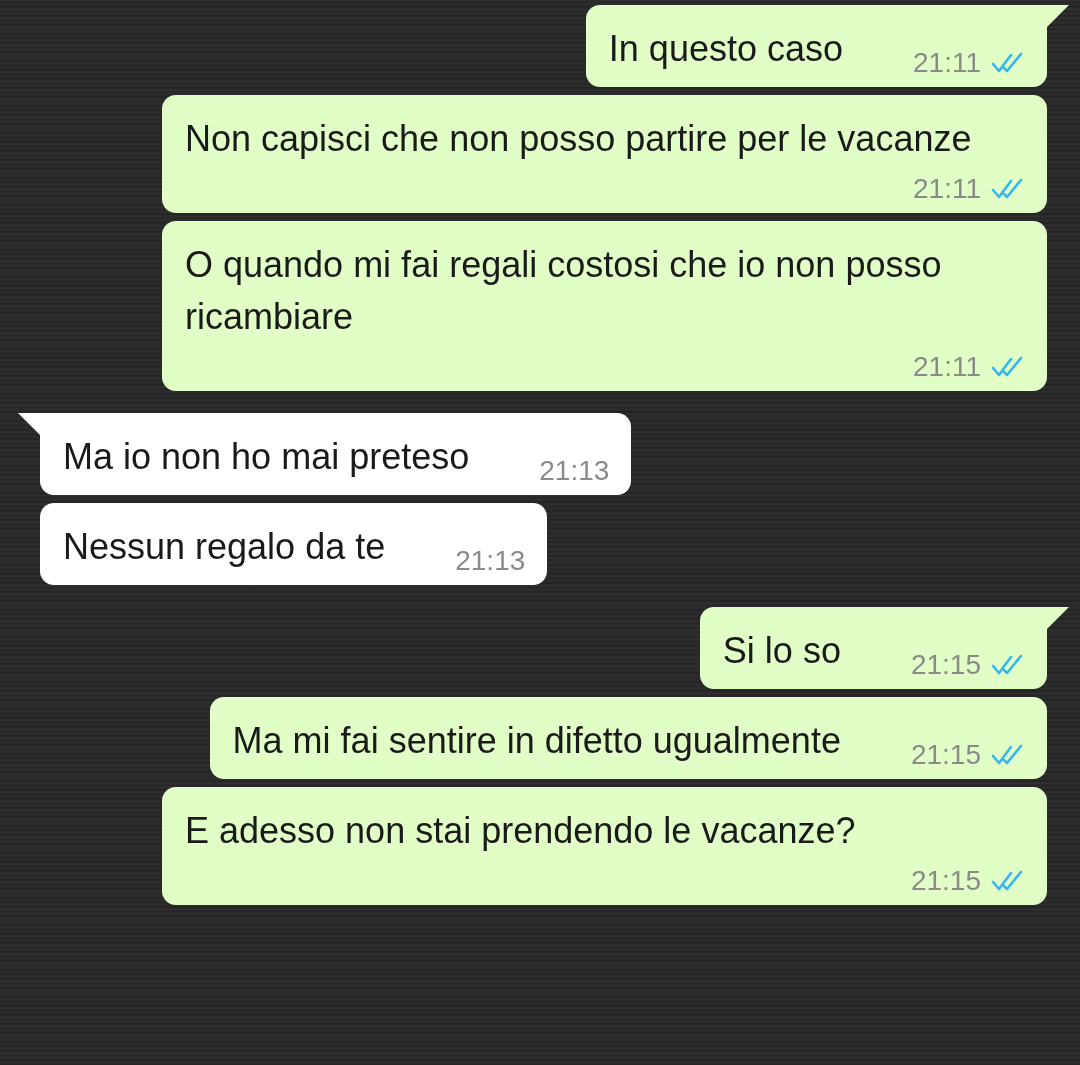 The height and width of the screenshot is (1065, 1080). Describe the element at coordinates (564, 291) in the screenshot. I see `message-text: O quando mi fai regali costosi che io non posso ricambiare` at that location.